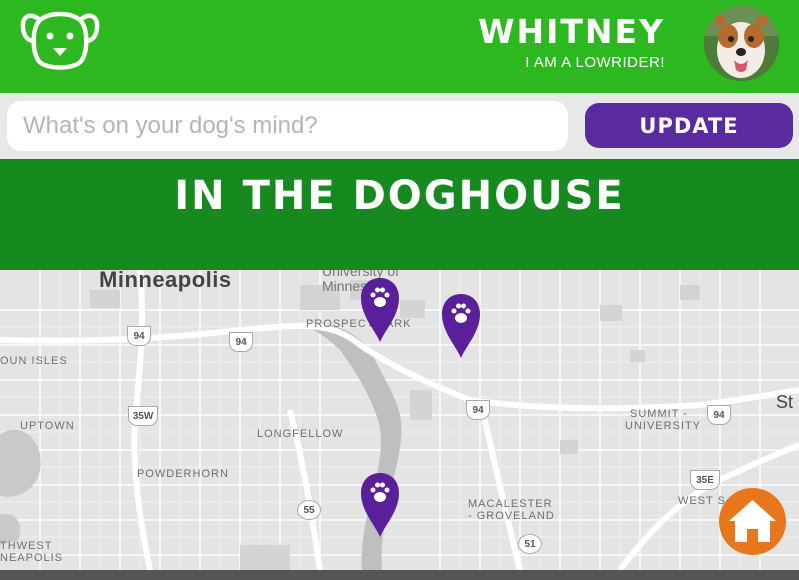  I want to click on map-label-neighborhood: POWDERHORN, so click(183, 474).